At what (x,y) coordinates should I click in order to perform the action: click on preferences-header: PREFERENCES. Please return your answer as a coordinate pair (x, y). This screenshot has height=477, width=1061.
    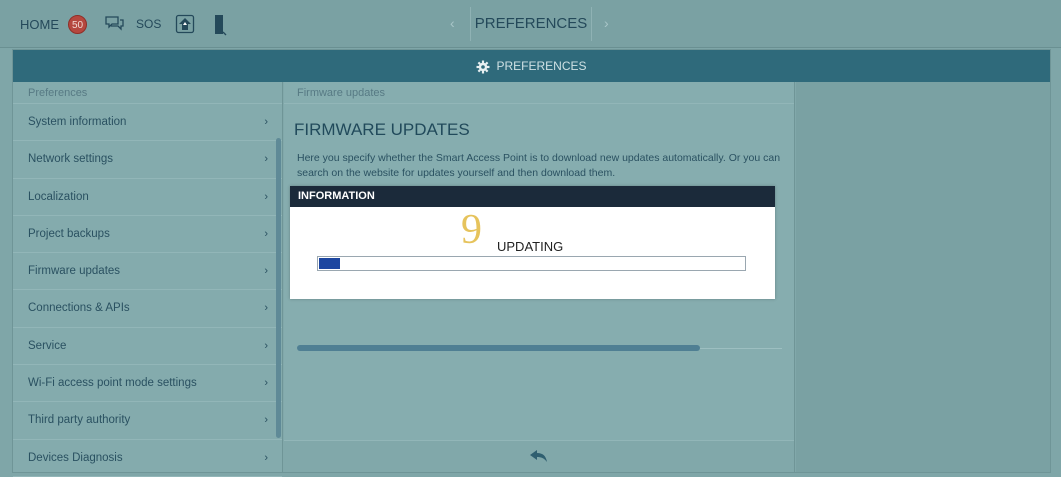
    Looking at the image, I should click on (531, 66).